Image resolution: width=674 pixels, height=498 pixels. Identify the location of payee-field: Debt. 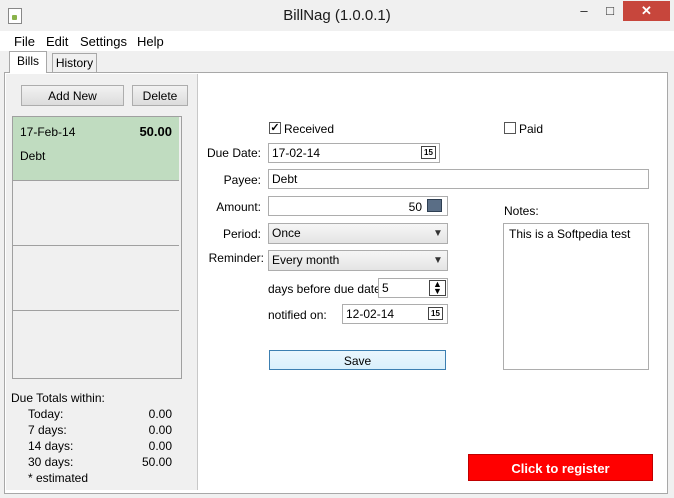
(458, 179).